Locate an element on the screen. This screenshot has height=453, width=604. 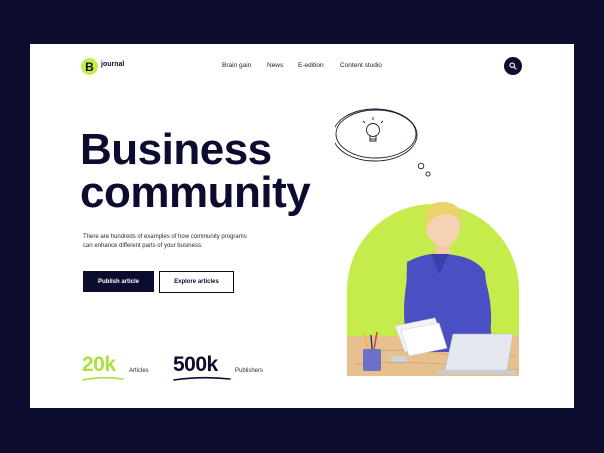
nav-item-content-studio: Content studio is located at coordinates (361, 65).